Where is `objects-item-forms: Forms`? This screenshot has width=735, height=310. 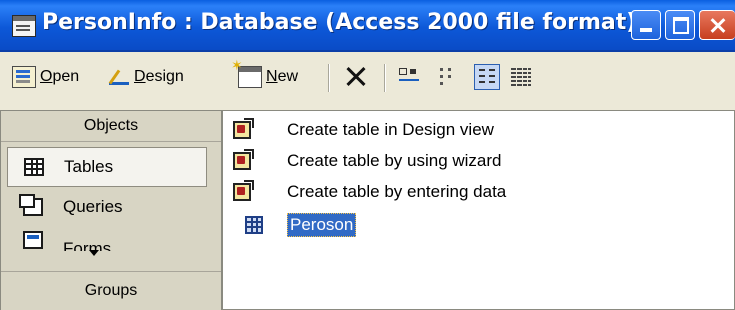 objects-item-forms: Forms is located at coordinates (107, 239).